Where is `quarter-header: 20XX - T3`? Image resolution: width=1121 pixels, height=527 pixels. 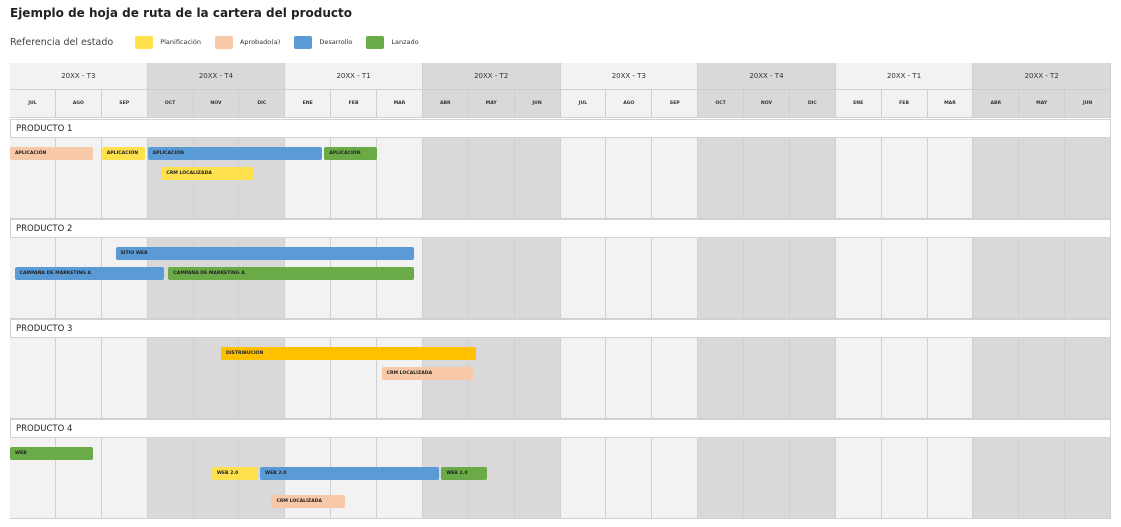 quarter-header: 20XX - T3 is located at coordinates (79, 76).